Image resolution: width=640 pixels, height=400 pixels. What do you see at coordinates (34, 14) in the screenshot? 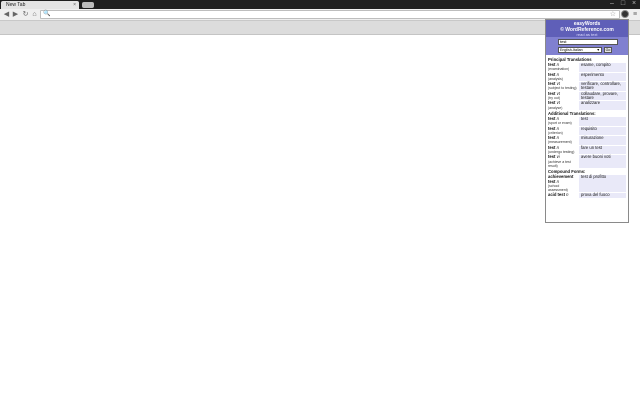
I see `home-icon: ⌂` at bounding box center [34, 14].